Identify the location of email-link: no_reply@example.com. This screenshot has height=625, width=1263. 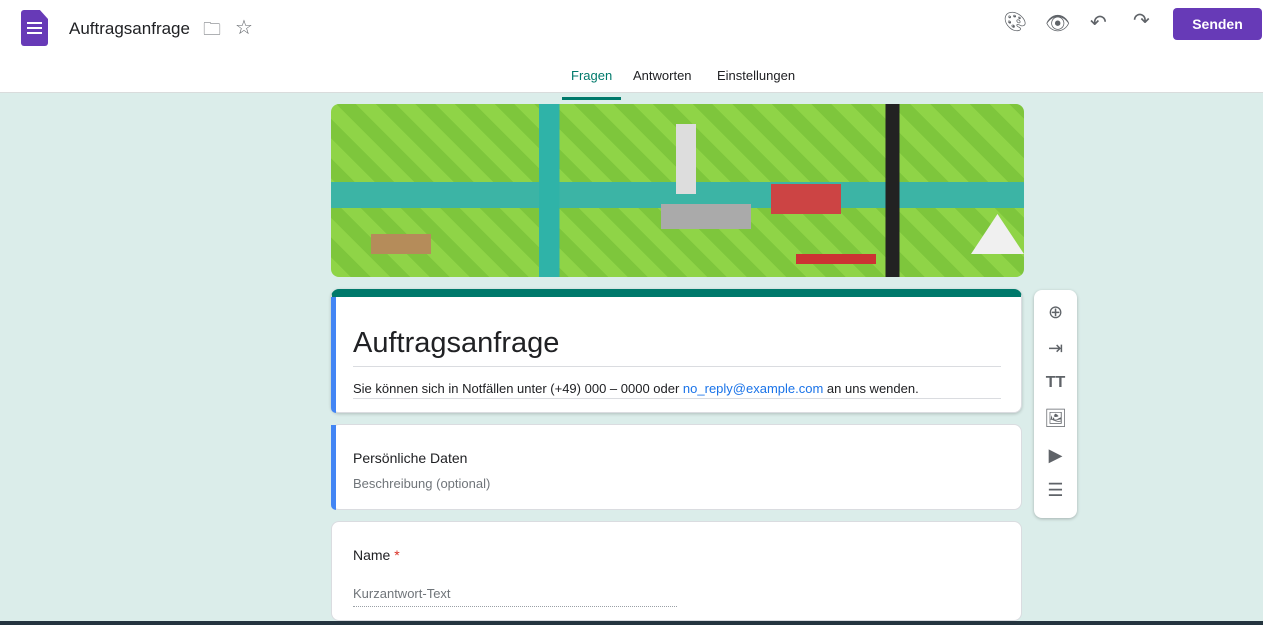
(753, 388).